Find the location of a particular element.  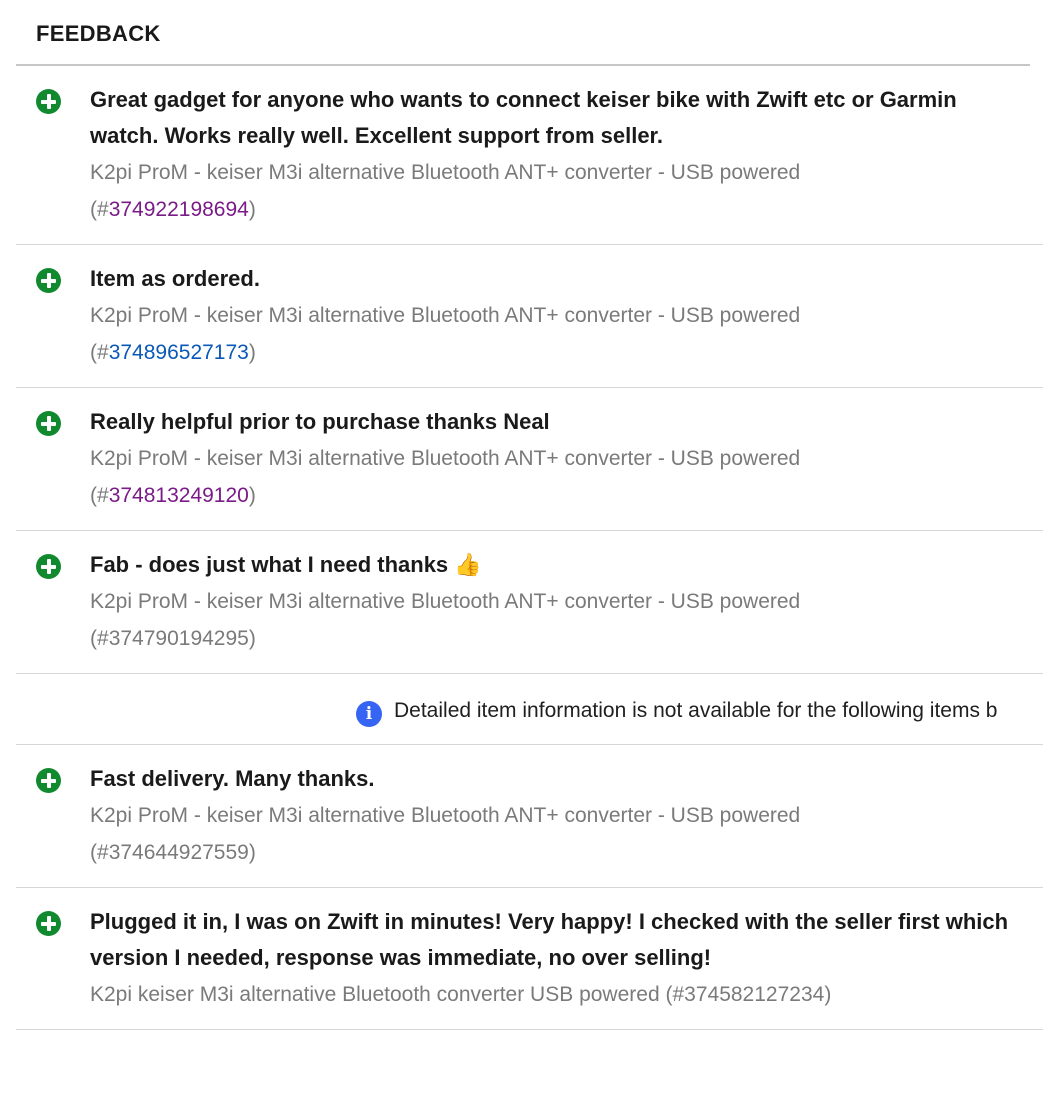

feedback-comment-text: Fab - does just what I need thanks is located at coordinates (269, 564).